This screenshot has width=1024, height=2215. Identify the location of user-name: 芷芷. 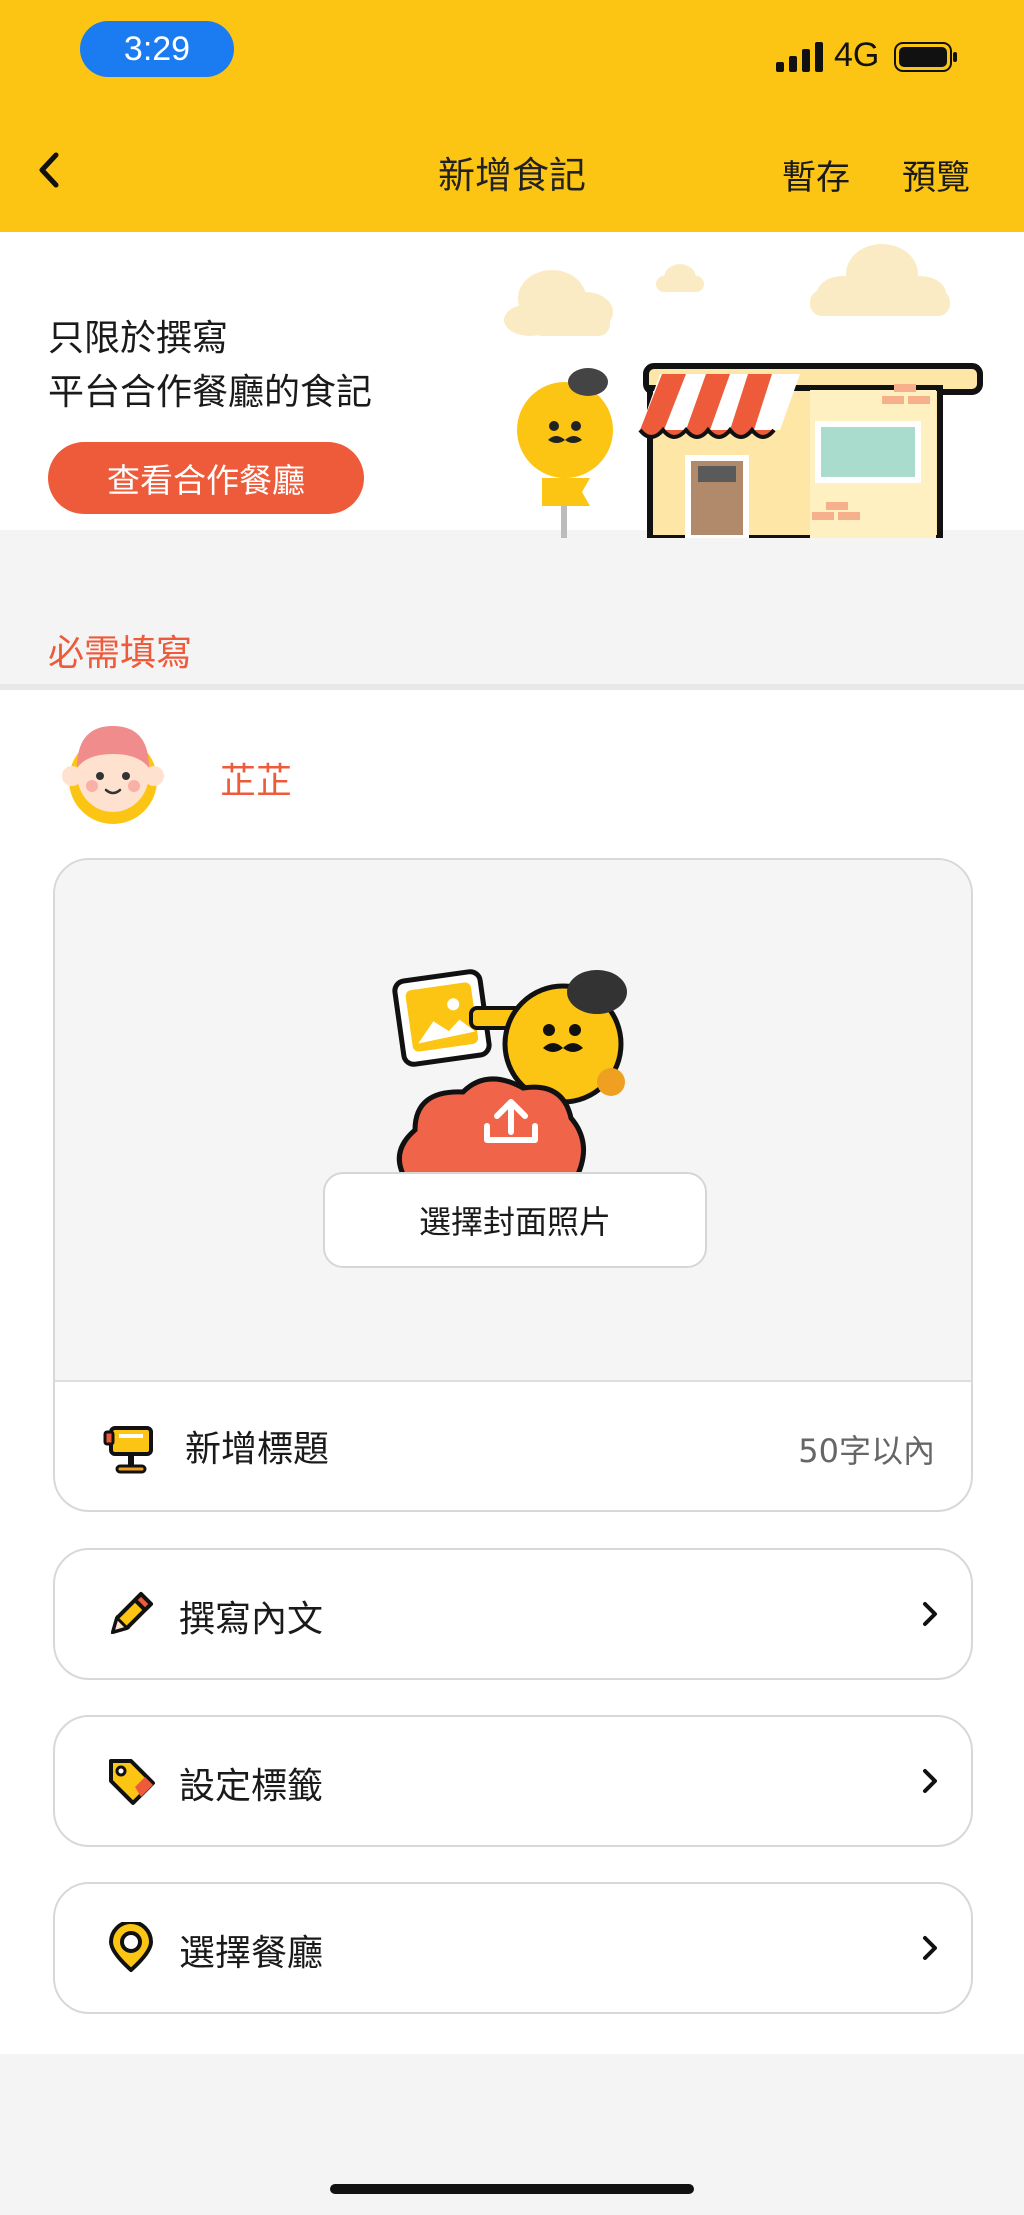
(256, 781).